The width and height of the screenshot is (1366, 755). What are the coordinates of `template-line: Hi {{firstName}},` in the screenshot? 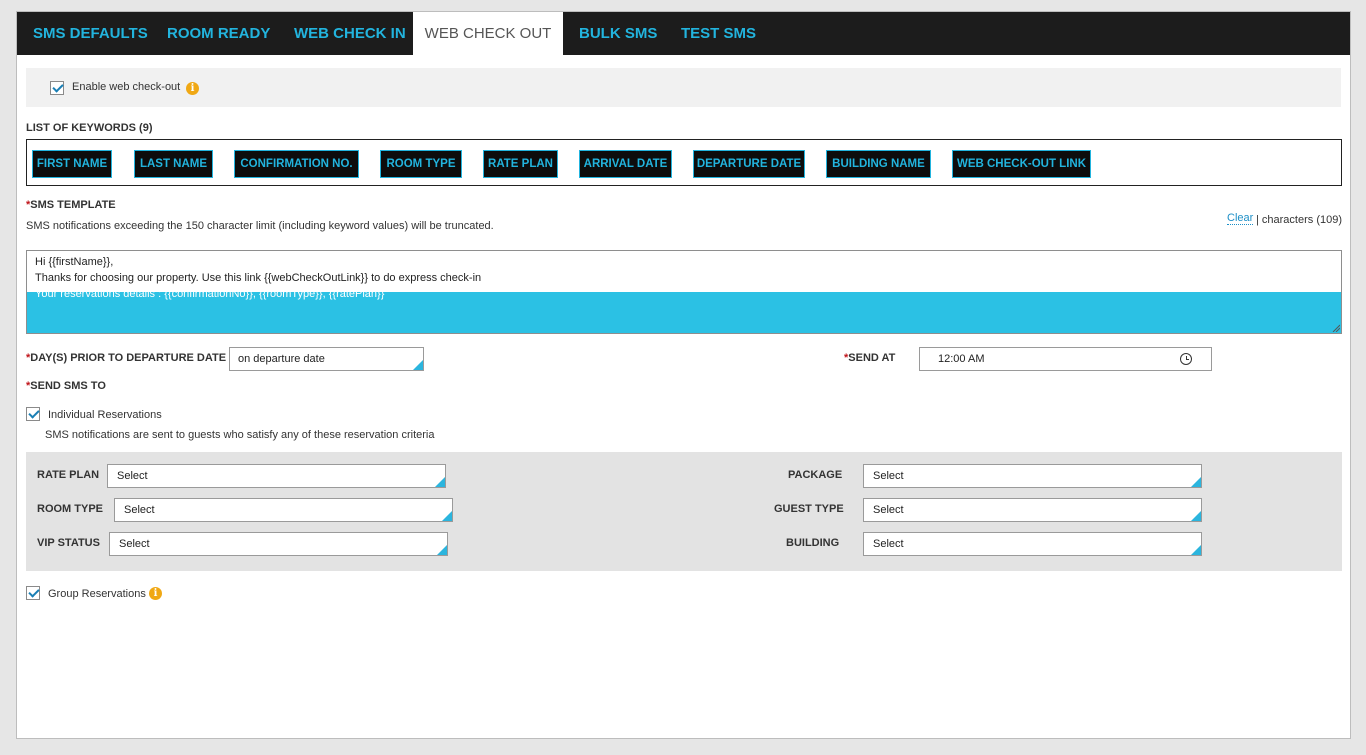 It's located at (74, 262).